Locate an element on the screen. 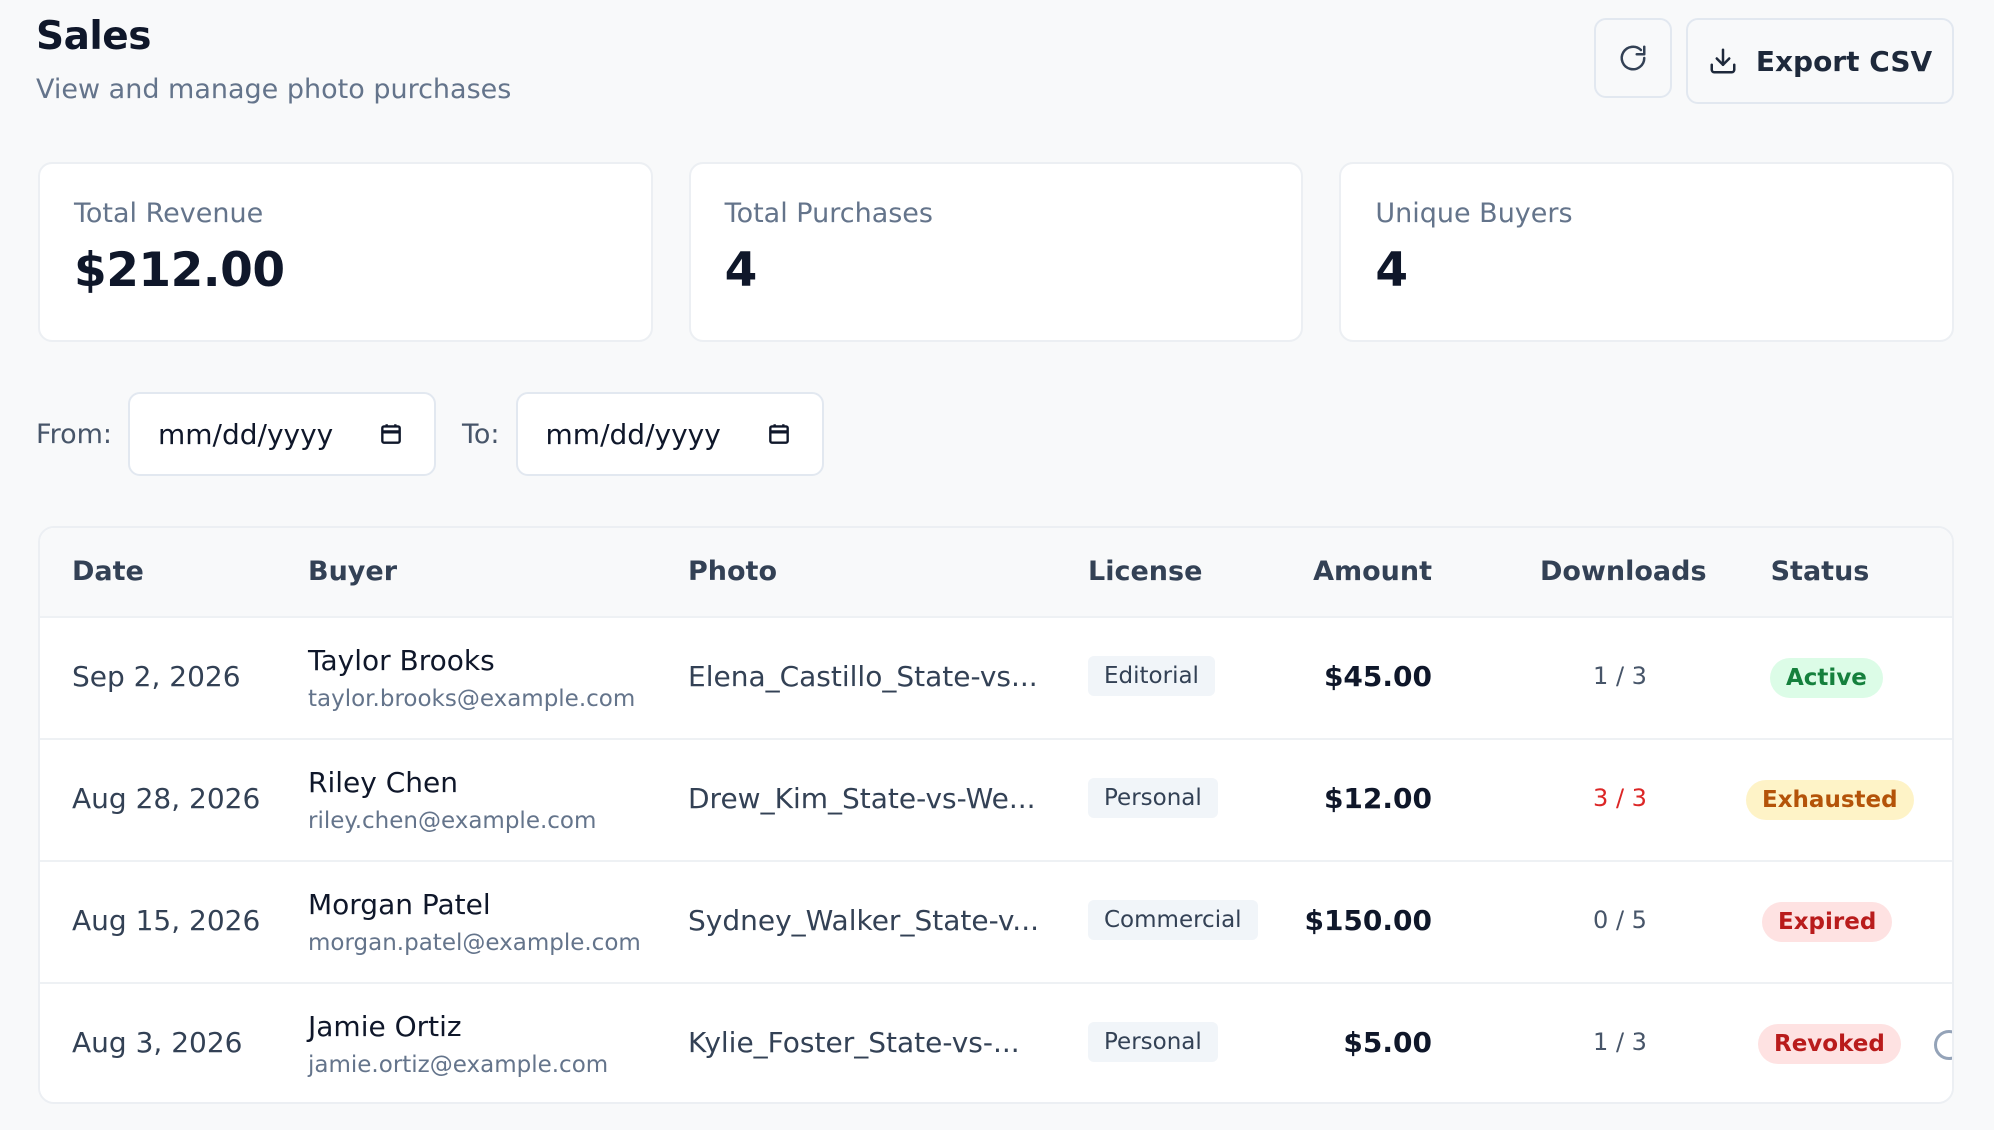 This screenshot has height=1130, width=1994. export-csv-button: Export CSV is located at coordinates (1820, 61).